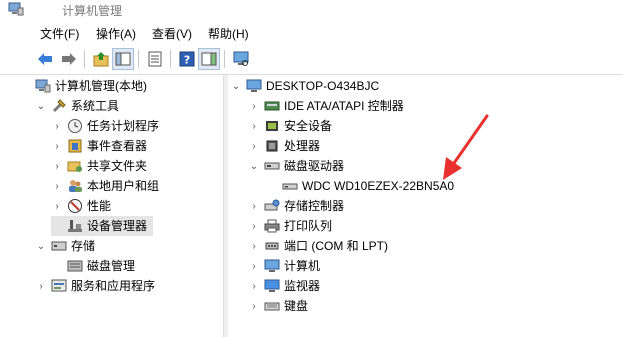 The height and width of the screenshot is (337, 623). I want to click on tree-item-local-users: › 本地用户和组, so click(105, 186).